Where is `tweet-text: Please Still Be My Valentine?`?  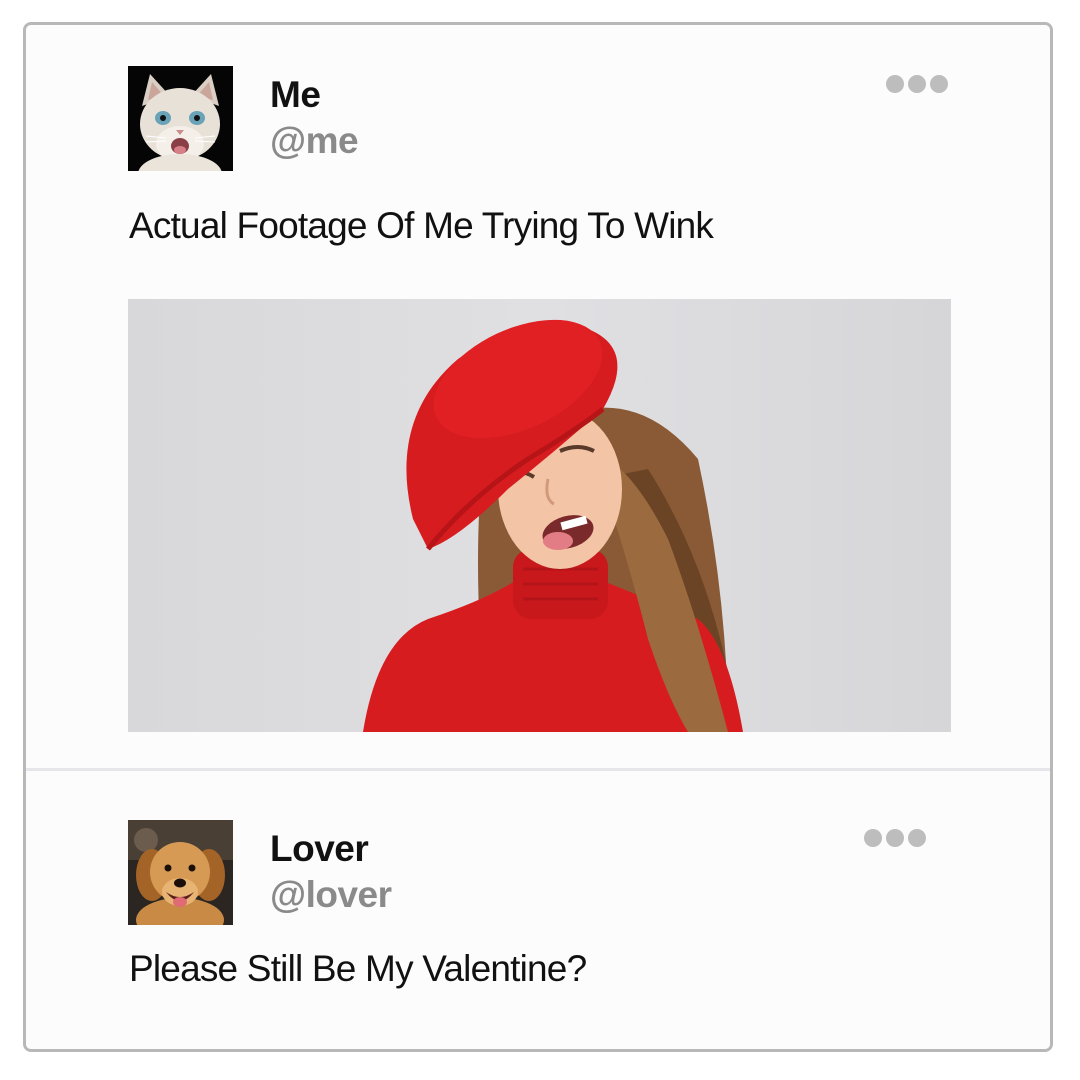 tweet-text: Please Still Be My Valentine? is located at coordinates (358, 968).